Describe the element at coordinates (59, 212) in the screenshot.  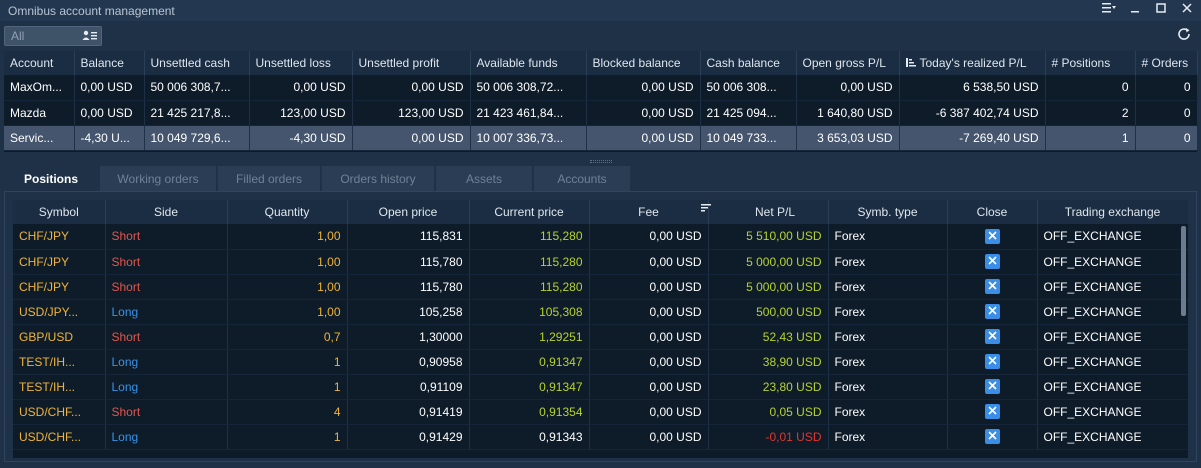
I see `column-header-symbol: Symbol` at that location.